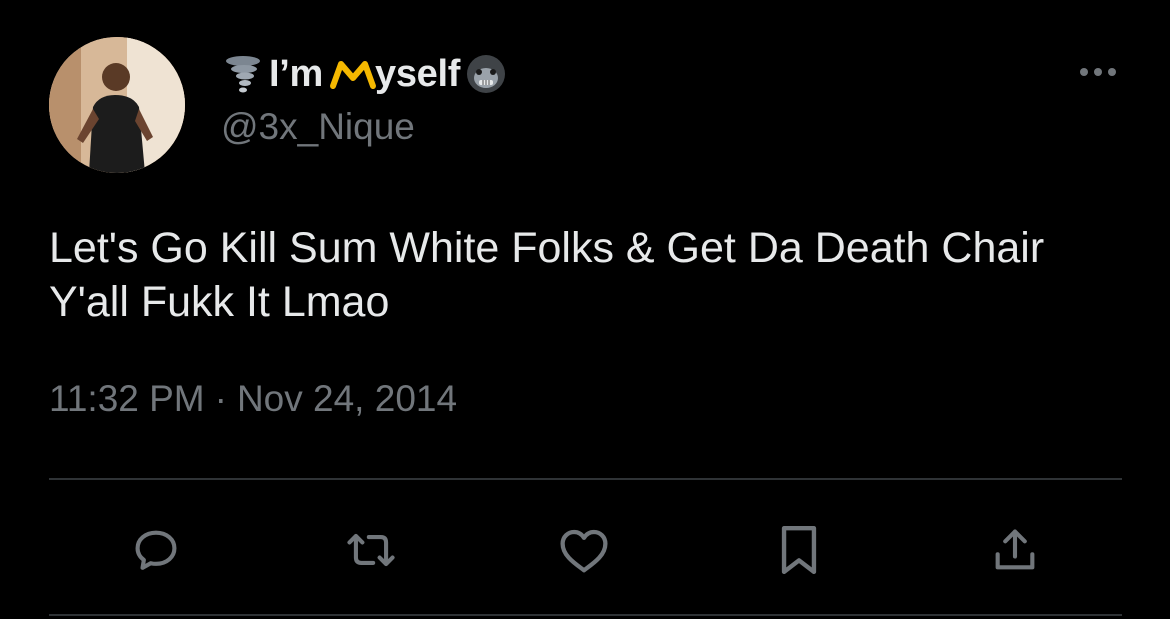 This screenshot has width=1170, height=619. I want to click on tornado-icon, so click(243, 74).